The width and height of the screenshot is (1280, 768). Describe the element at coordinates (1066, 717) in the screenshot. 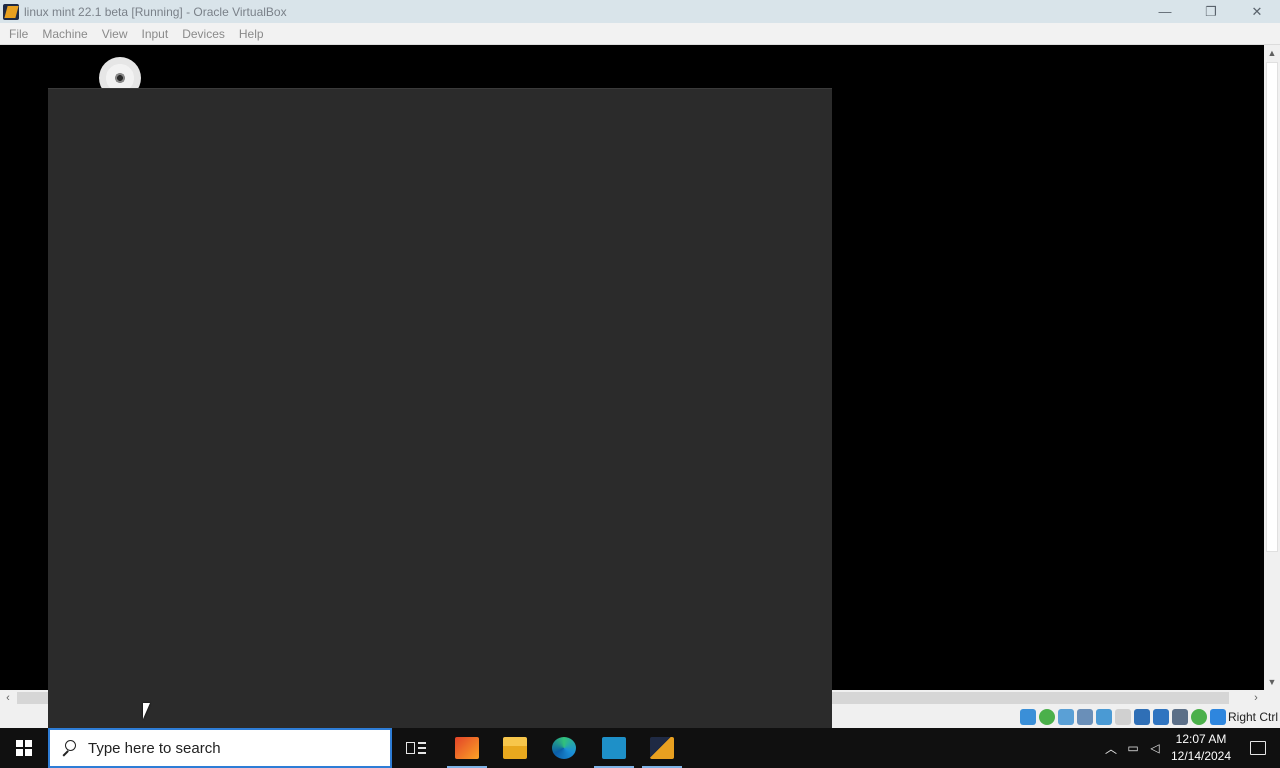

I see `audio-icon` at that location.